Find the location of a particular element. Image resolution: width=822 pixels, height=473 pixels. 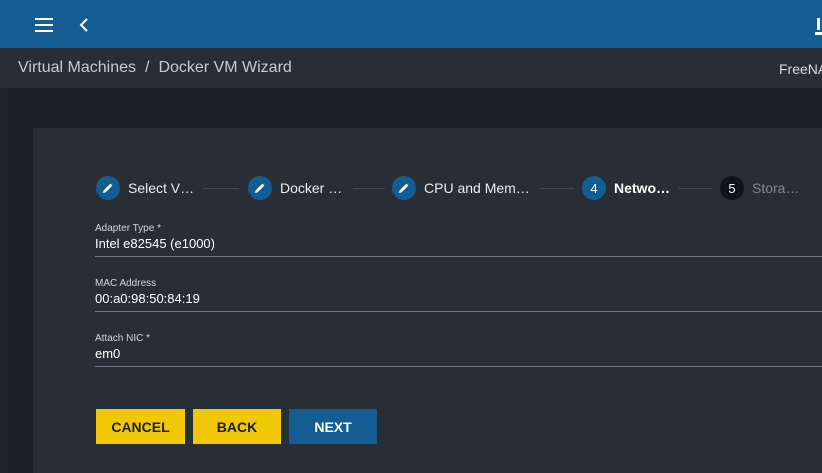

breadcrumb-item-virtual-machines: Virtual Machines is located at coordinates (77, 67).